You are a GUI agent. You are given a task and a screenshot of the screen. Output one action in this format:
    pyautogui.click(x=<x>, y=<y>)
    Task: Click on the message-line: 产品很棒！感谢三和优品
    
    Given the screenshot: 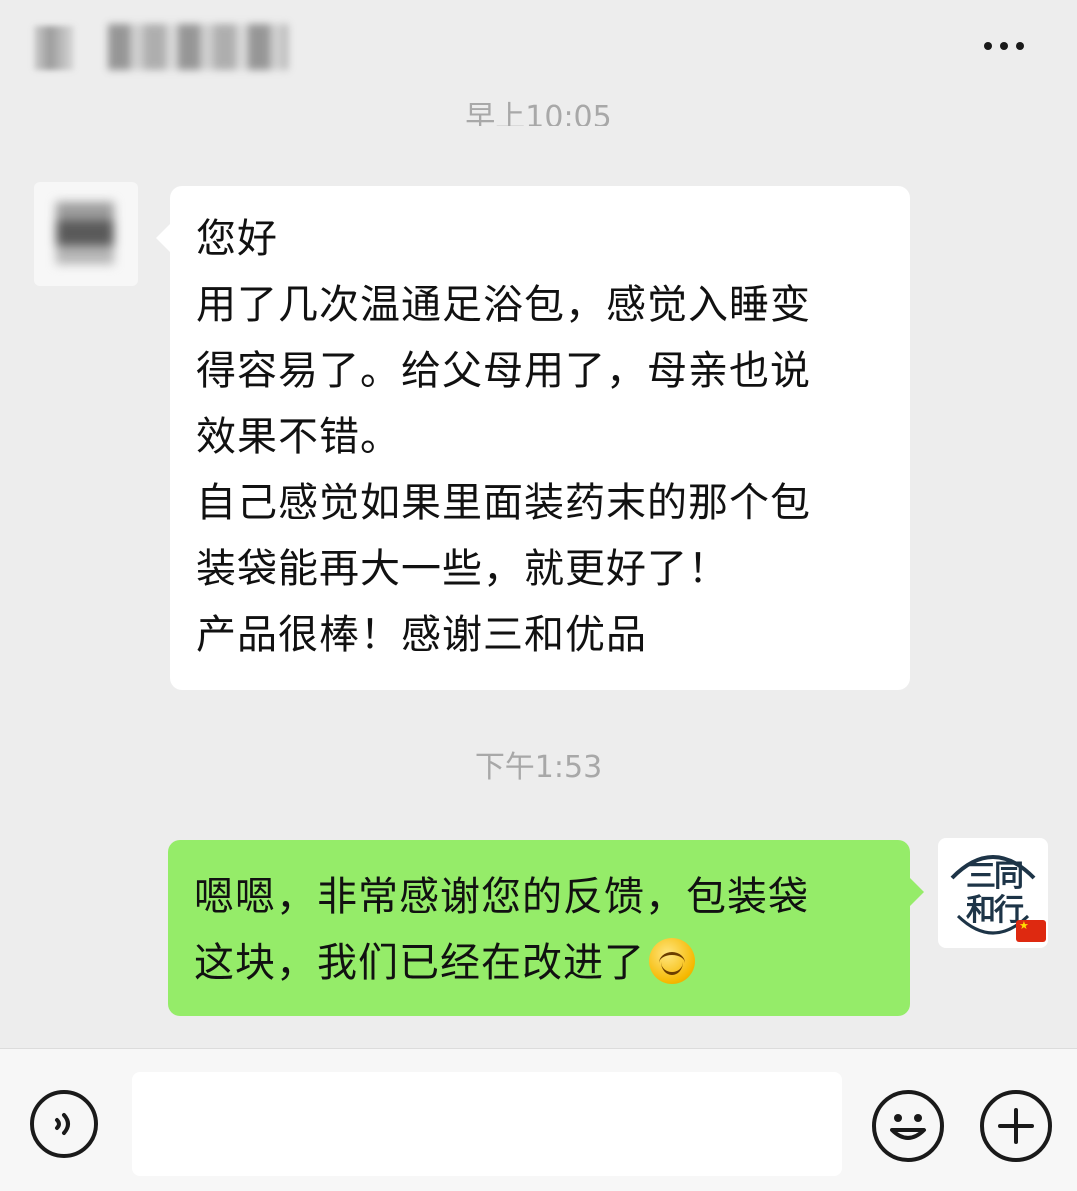 What is the action you would take?
    pyautogui.click(x=421, y=635)
    